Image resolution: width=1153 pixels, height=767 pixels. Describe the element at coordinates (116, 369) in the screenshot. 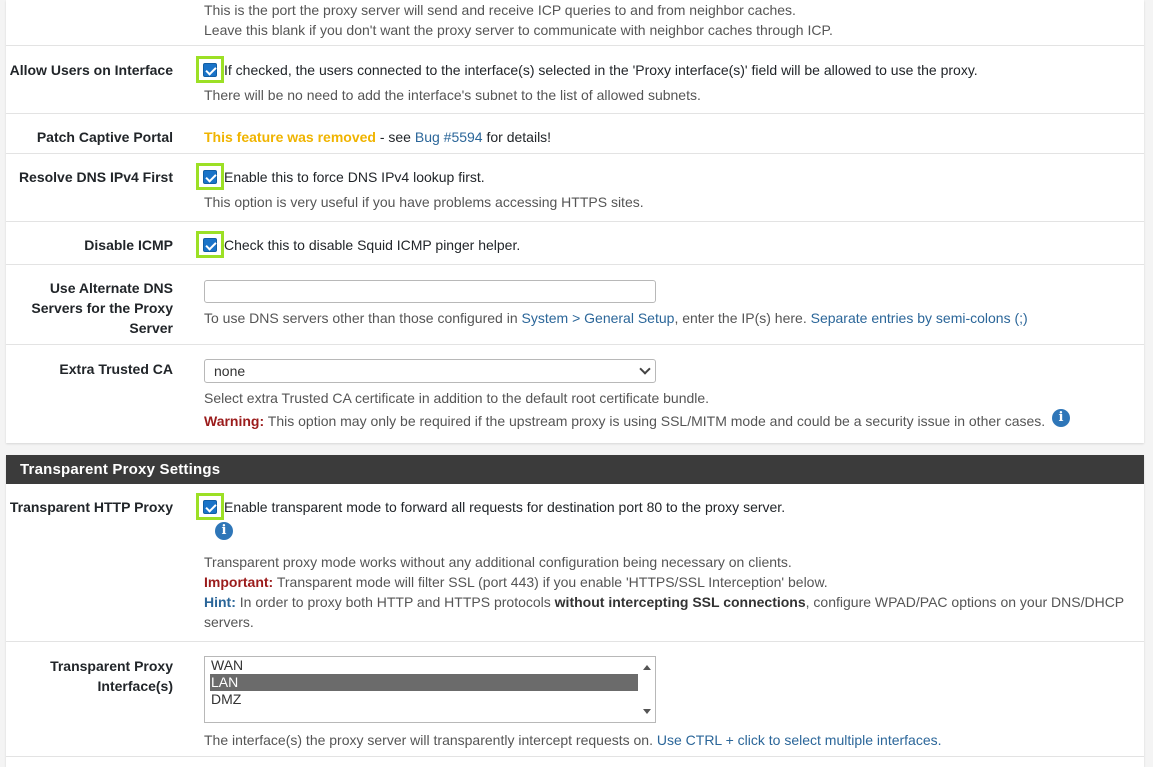

I see `extra-ca-label: Extra Trusted CA` at that location.